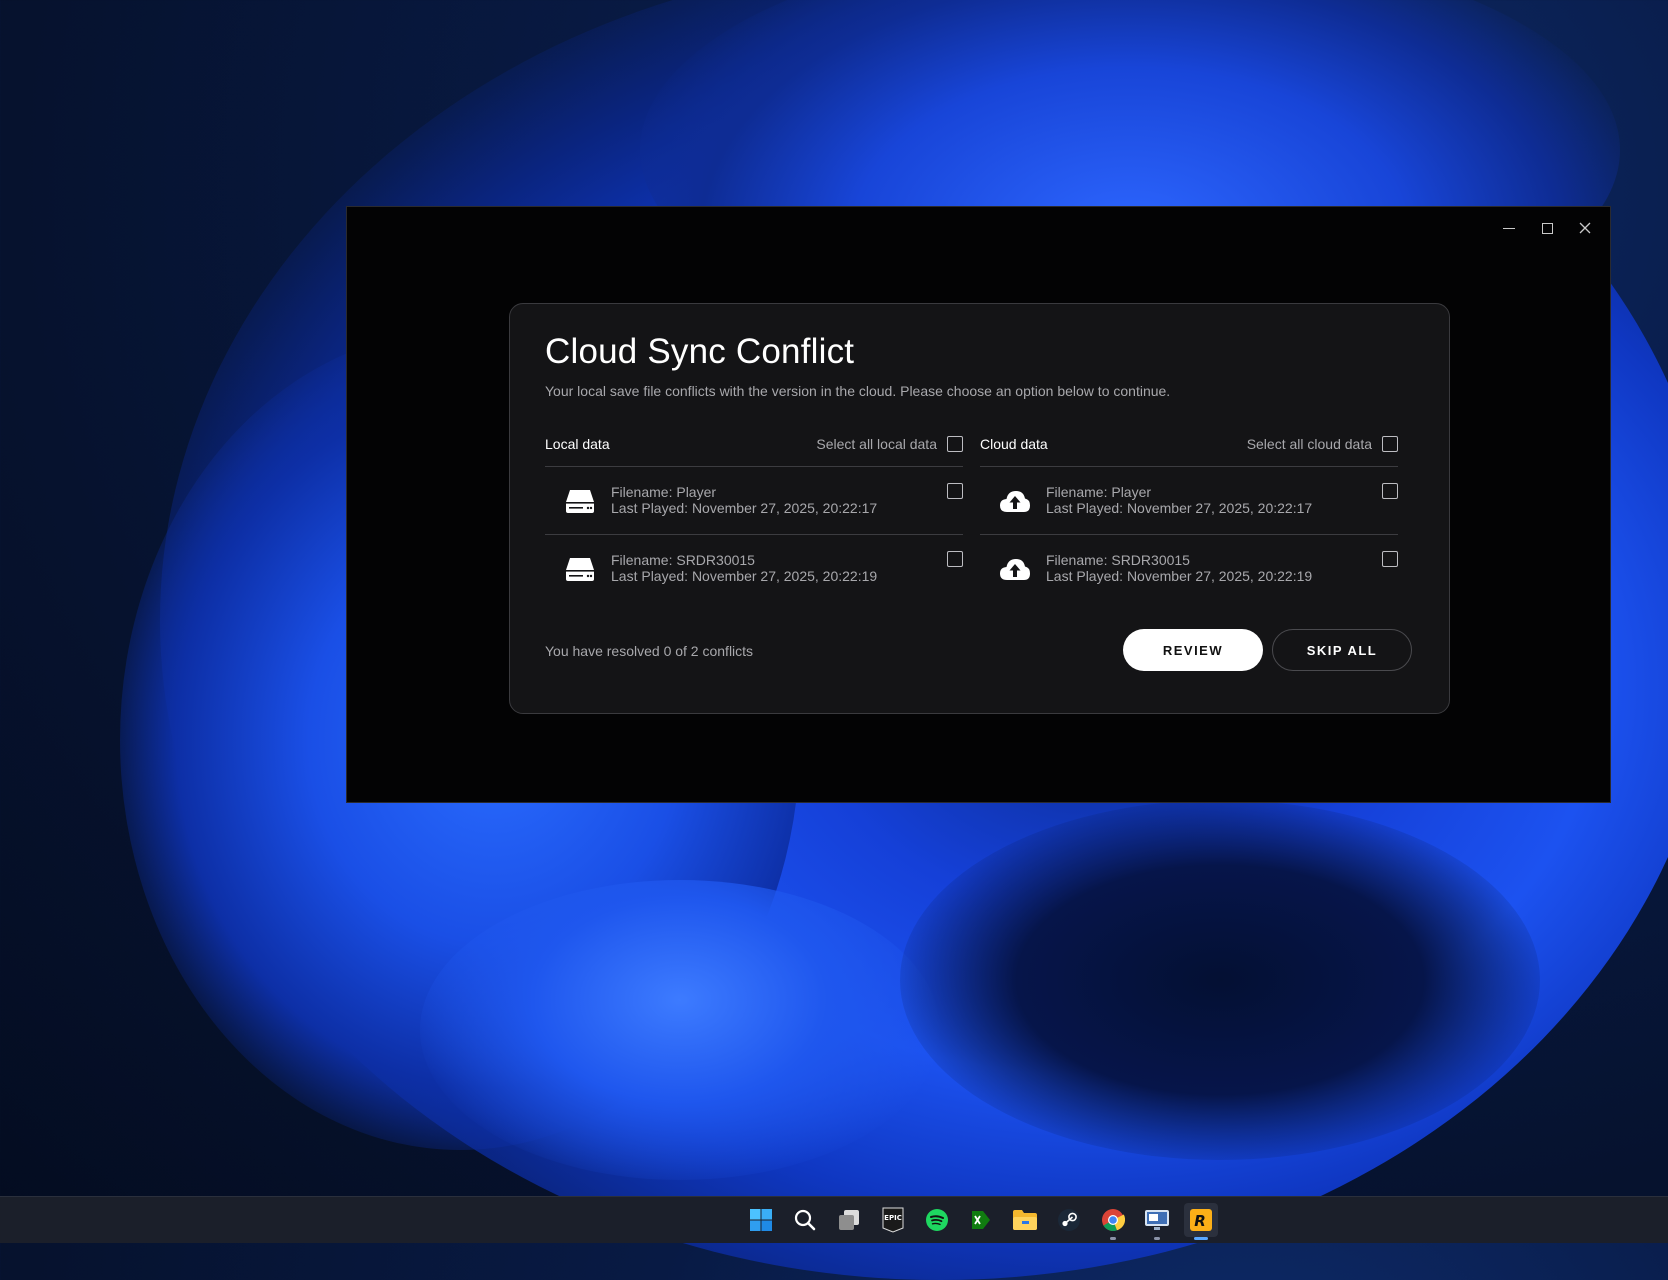 The image size is (1668, 1280). I want to click on file-explorer-icon, so click(1025, 1220).